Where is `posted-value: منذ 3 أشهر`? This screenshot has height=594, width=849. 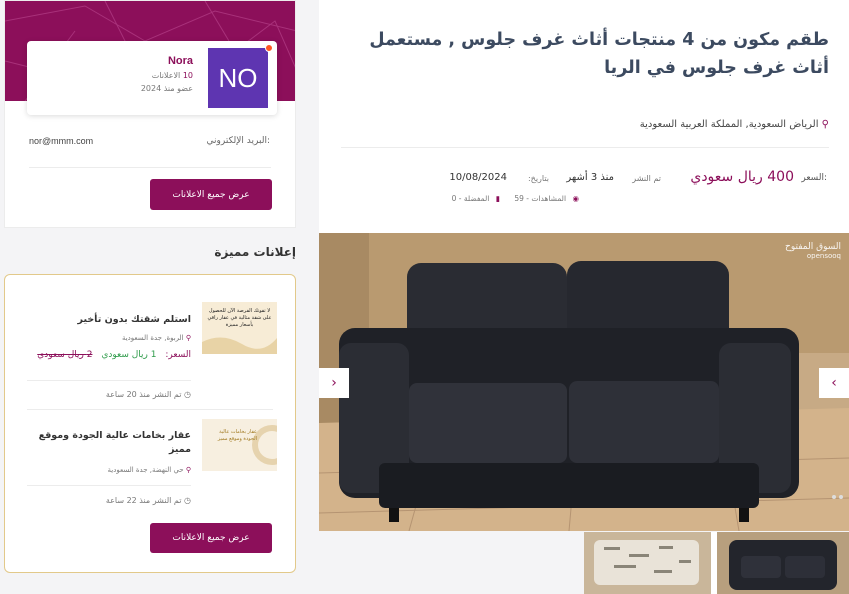
posted-value: منذ 3 أشهر is located at coordinates (590, 177).